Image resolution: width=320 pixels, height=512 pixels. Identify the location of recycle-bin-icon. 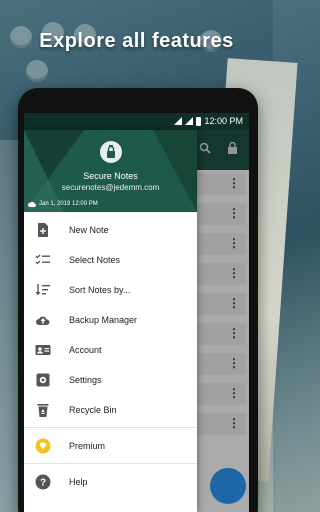
(43, 410).